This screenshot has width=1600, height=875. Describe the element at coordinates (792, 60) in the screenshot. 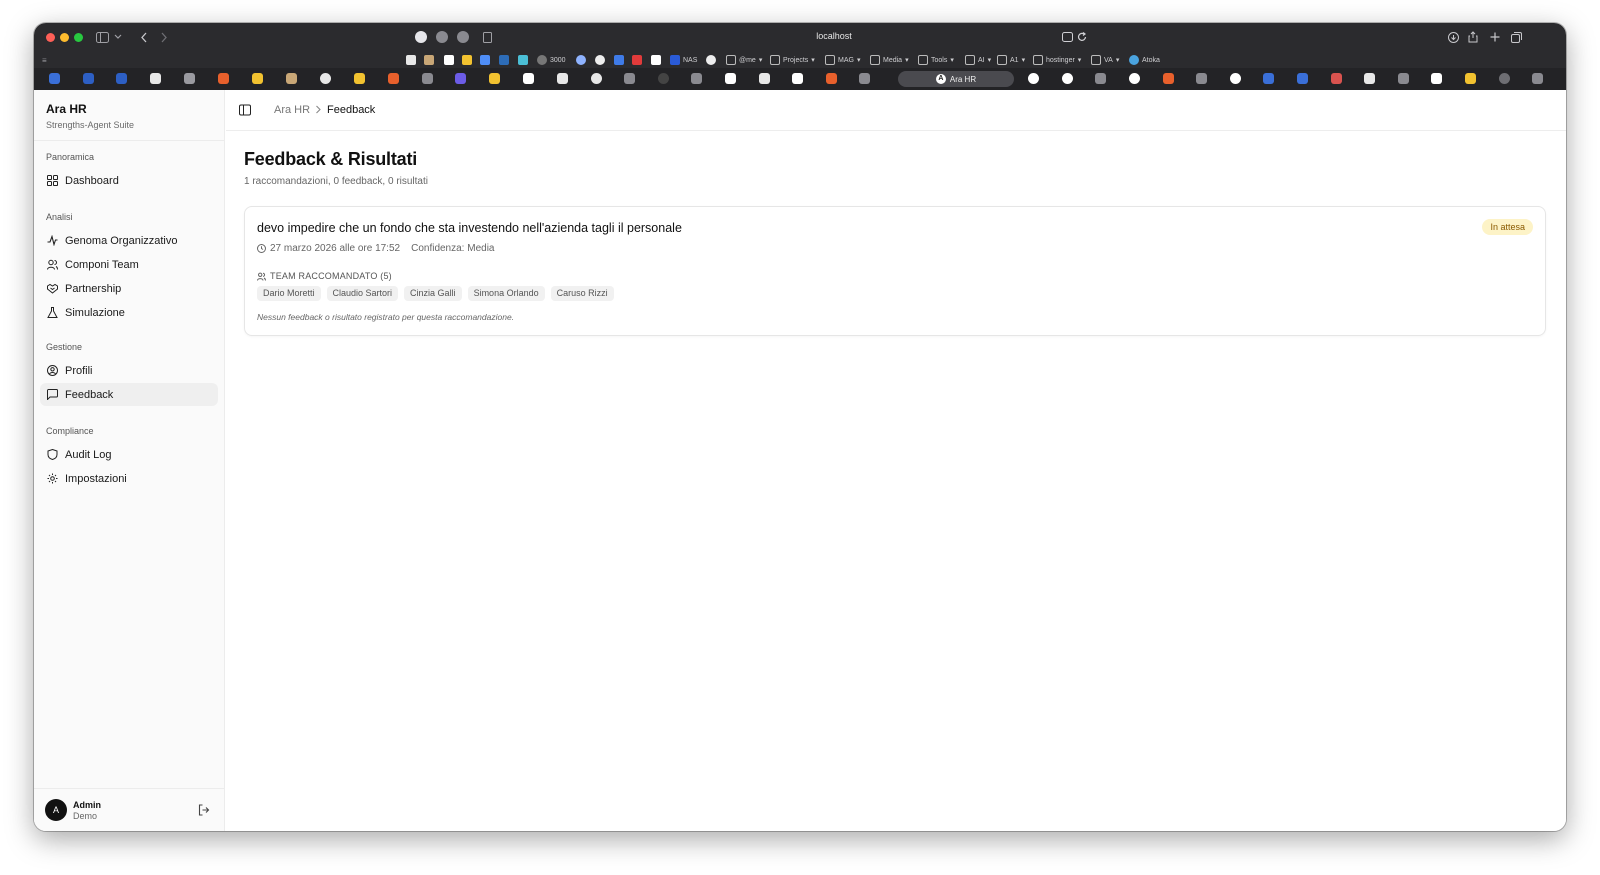

I see `bookmark-folder-projects: Projects ▾` at that location.